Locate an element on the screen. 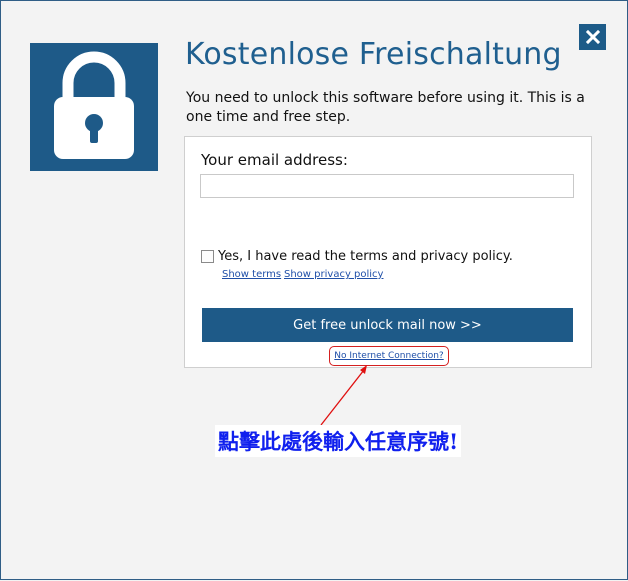 The width and height of the screenshot is (628, 581). email-label: Your email address: is located at coordinates (274, 160).